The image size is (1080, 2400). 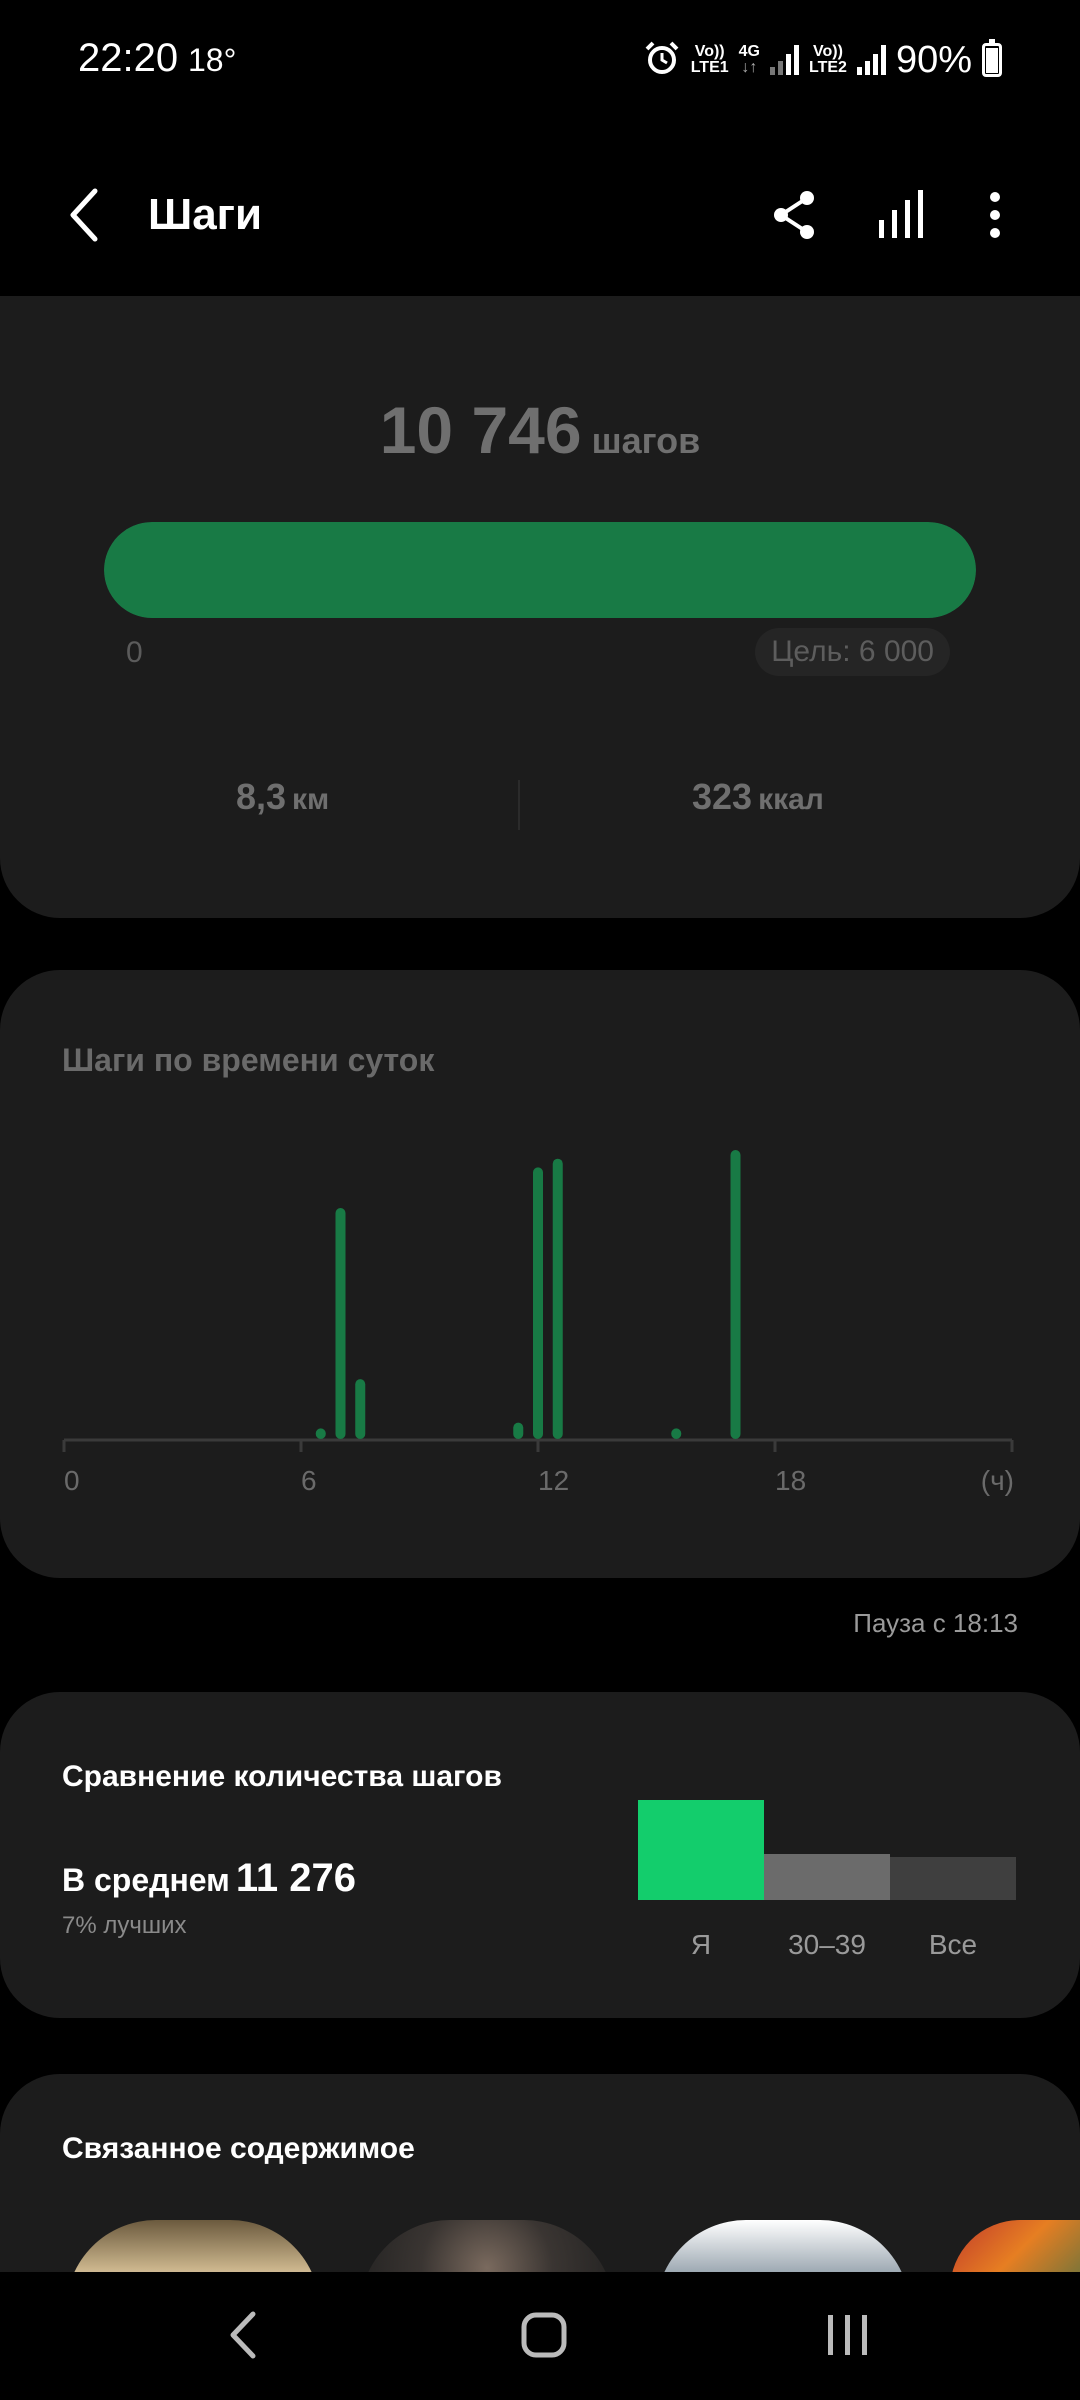 What do you see at coordinates (827, 1944) in the screenshot?
I see `comparison-bar-label: 30–39` at bounding box center [827, 1944].